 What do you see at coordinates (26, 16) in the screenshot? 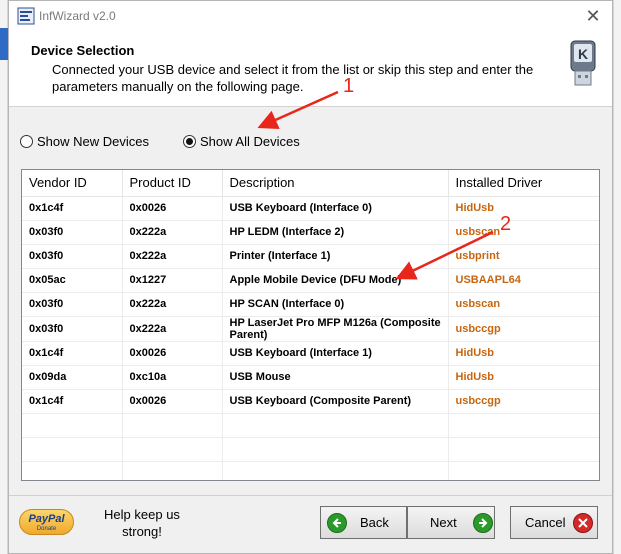
I see `app-icon` at bounding box center [26, 16].